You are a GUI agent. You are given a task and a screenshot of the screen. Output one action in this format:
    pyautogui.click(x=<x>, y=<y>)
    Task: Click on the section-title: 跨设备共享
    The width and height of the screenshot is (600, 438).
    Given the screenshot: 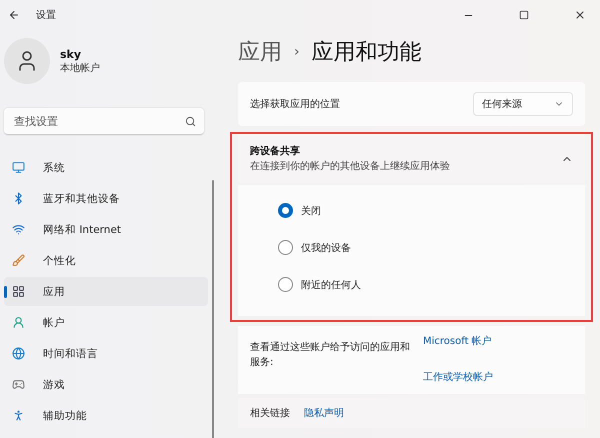 What is the action you would take?
    pyautogui.click(x=275, y=151)
    